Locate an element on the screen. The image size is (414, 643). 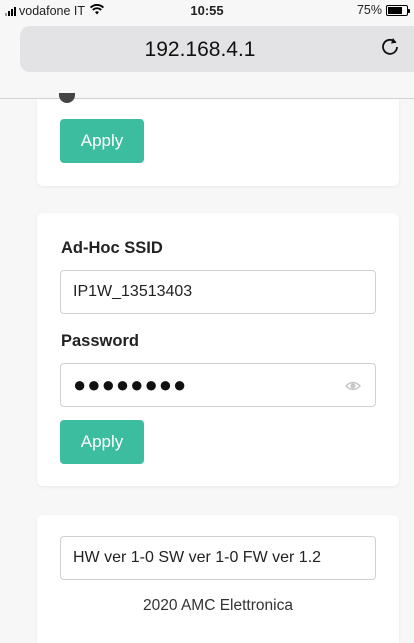
password-value: ●●●●●●●● is located at coordinates (130, 384).